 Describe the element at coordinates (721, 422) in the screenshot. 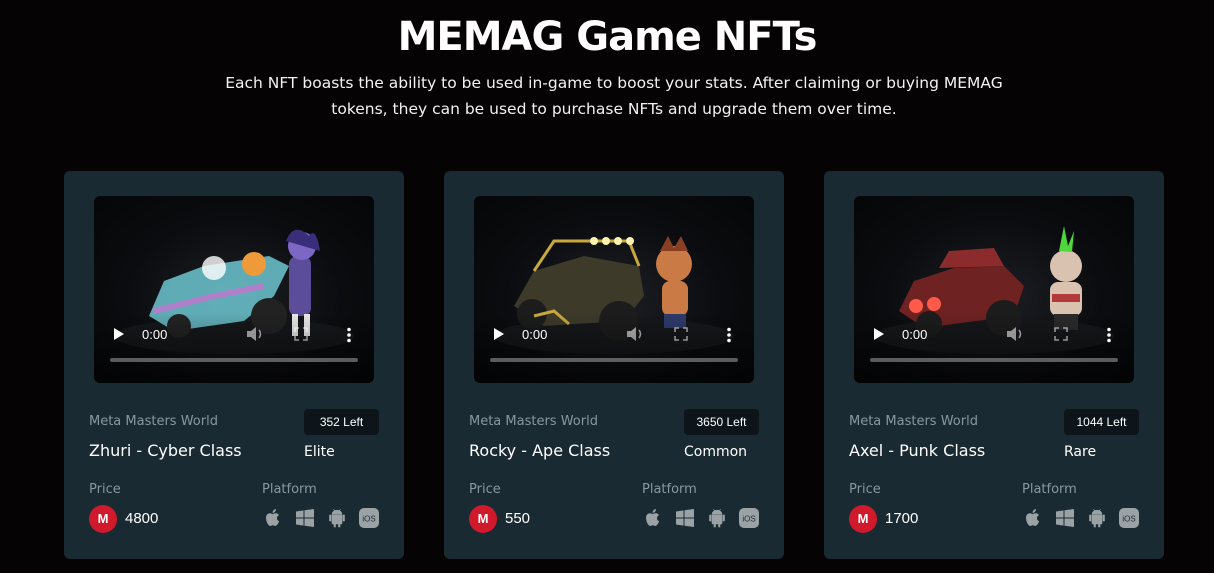

I see `supply-left-badge: 3650 Left` at that location.